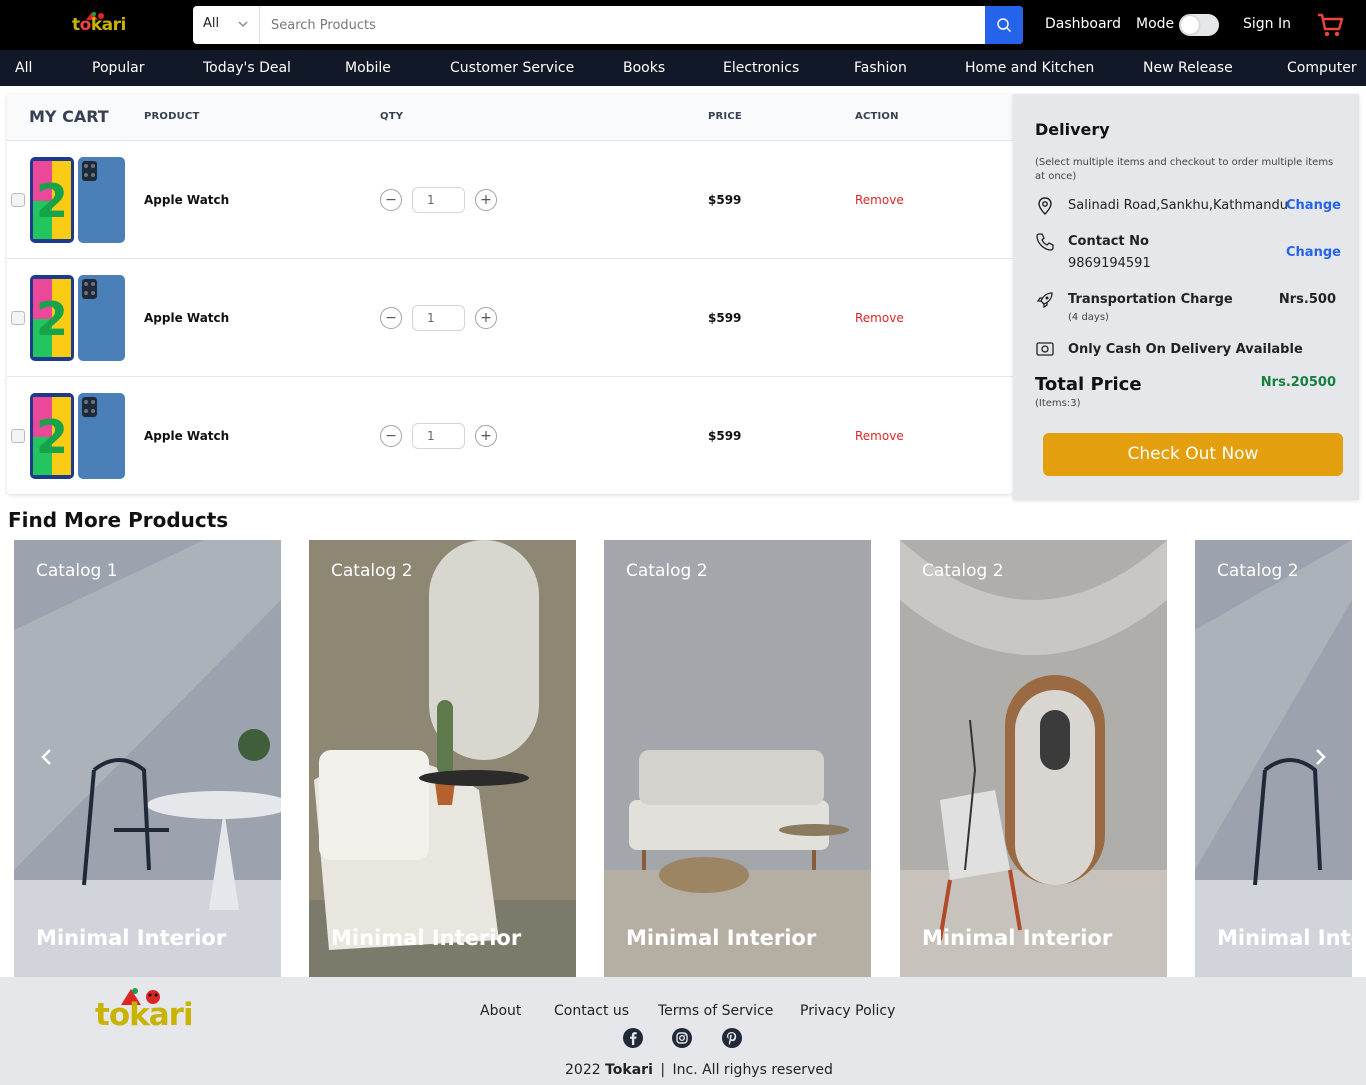 This screenshot has height=1085, width=1366. What do you see at coordinates (368, 68) in the screenshot?
I see `category-mobile: Mobile` at bounding box center [368, 68].